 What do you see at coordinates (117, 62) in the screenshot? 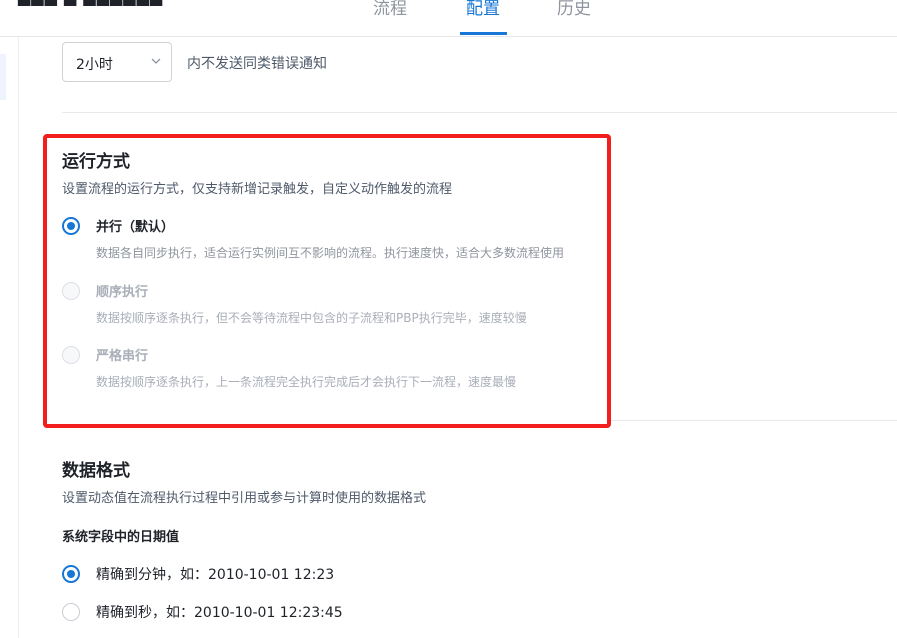
I see `error-notify-interval-select: 2小时` at bounding box center [117, 62].